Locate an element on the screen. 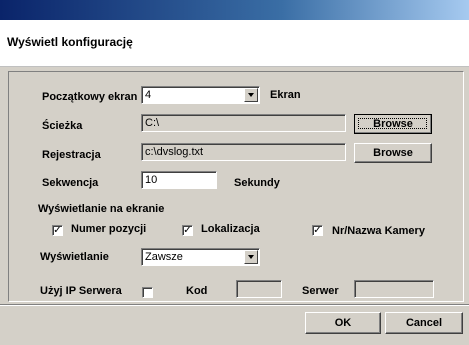 This screenshot has width=469, height=345. title-bar is located at coordinates (234, 10).